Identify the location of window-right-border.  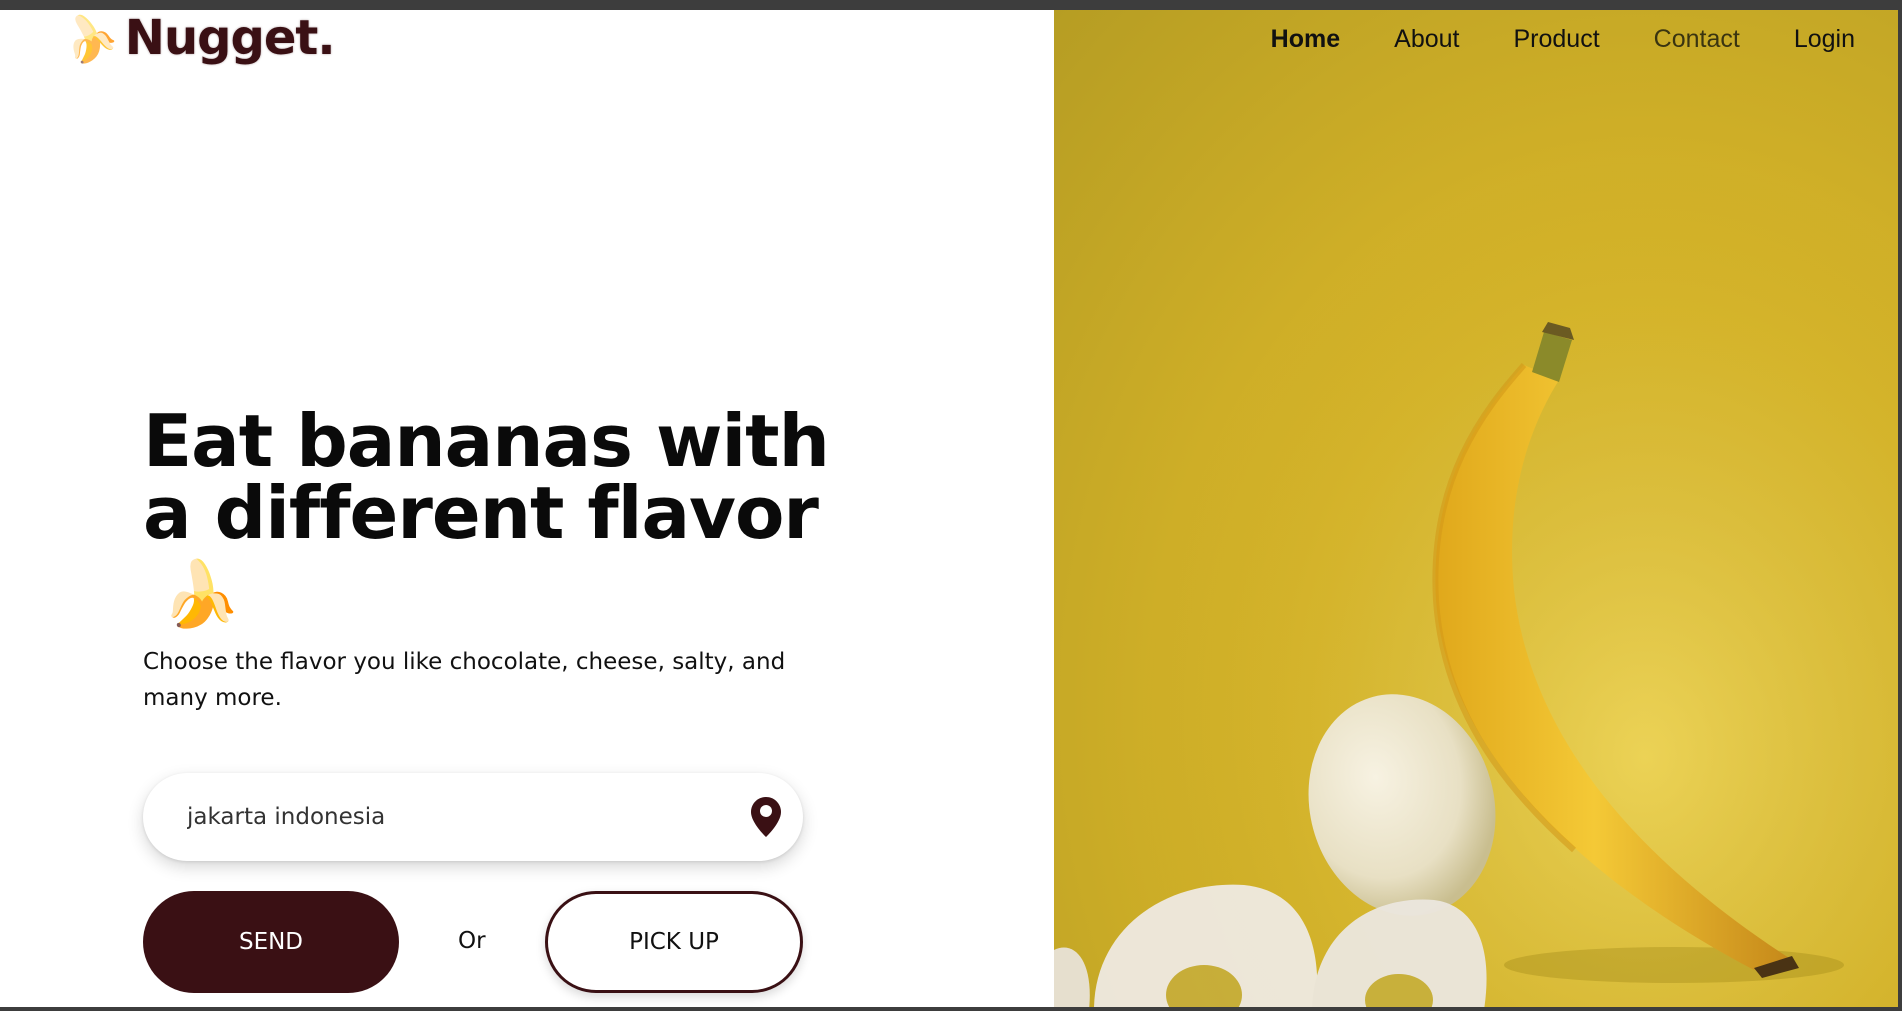
(1900, 510).